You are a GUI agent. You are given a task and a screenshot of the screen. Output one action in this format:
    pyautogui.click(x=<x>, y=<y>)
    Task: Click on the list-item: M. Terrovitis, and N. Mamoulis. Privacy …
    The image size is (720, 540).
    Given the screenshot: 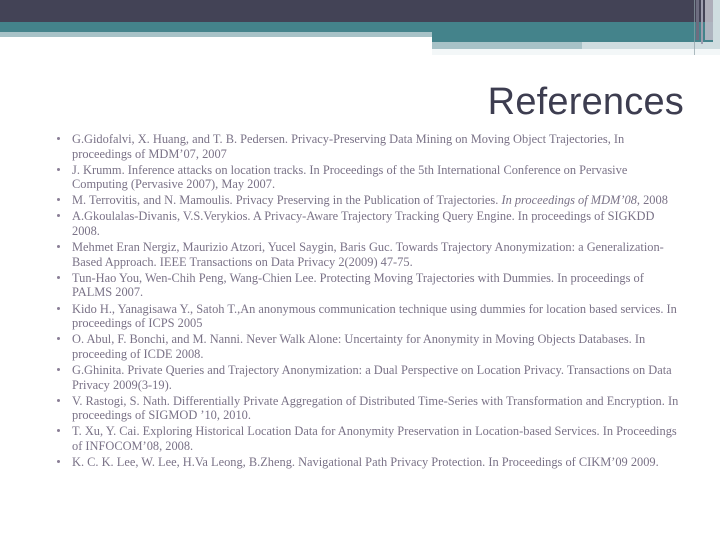 What is the action you would take?
    pyautogui.click(x=365, y=200)
    